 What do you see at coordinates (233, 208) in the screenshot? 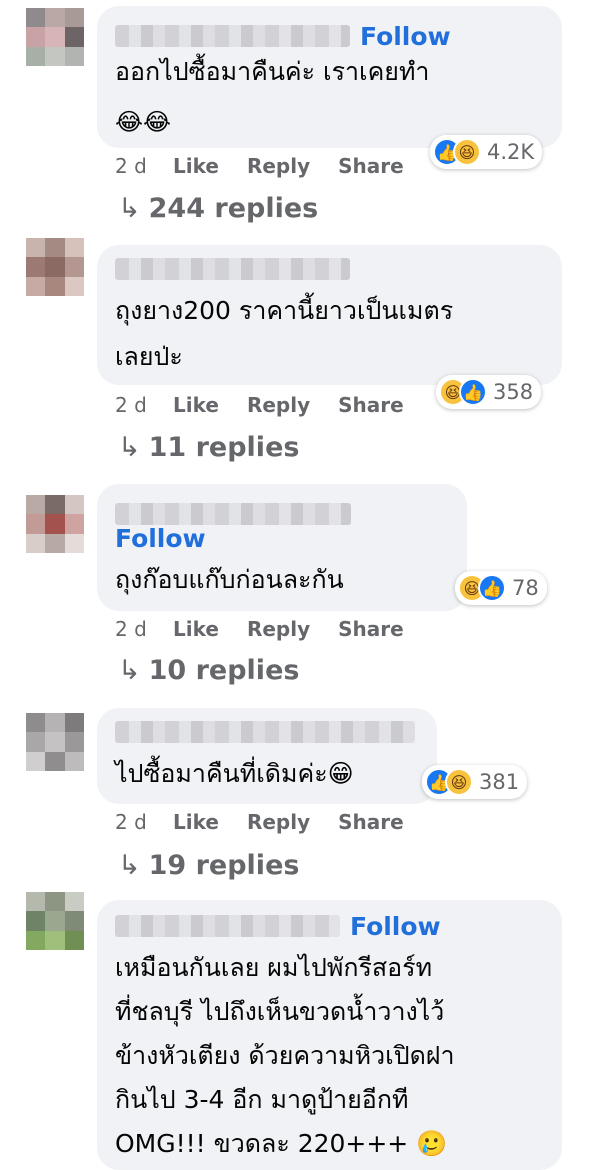
I see `replies-count: 244 replies` at bounding box center [233, 208].